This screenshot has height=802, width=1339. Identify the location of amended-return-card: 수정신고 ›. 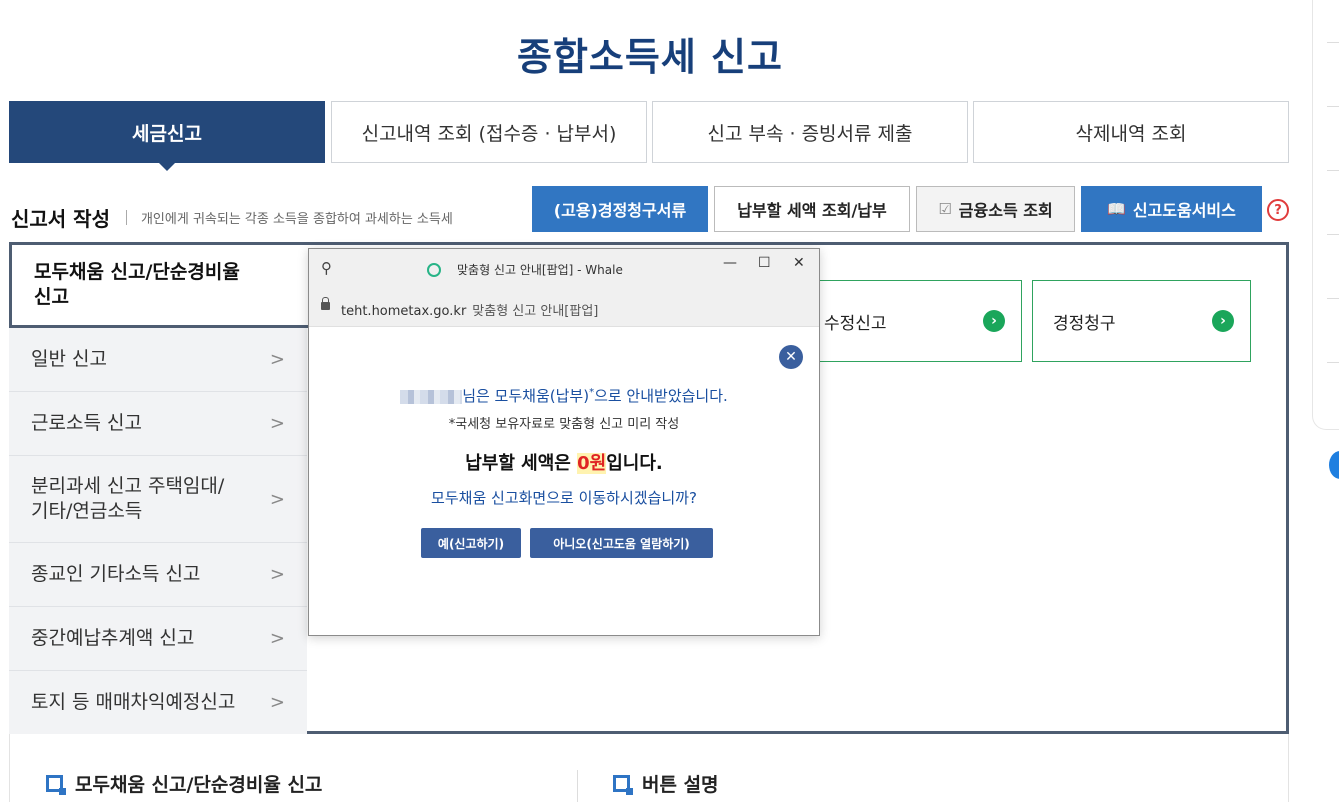
(912, 321).